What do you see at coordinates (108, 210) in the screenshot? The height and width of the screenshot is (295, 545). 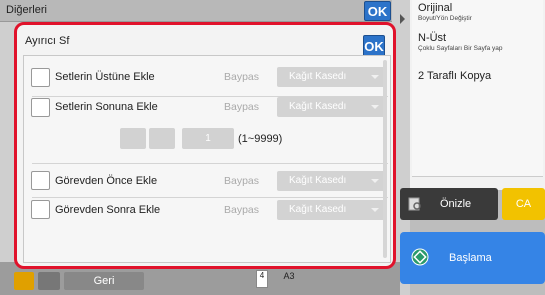 I see `row-label: Görevden Sonra Ekle` at bounding box center [108, 210].